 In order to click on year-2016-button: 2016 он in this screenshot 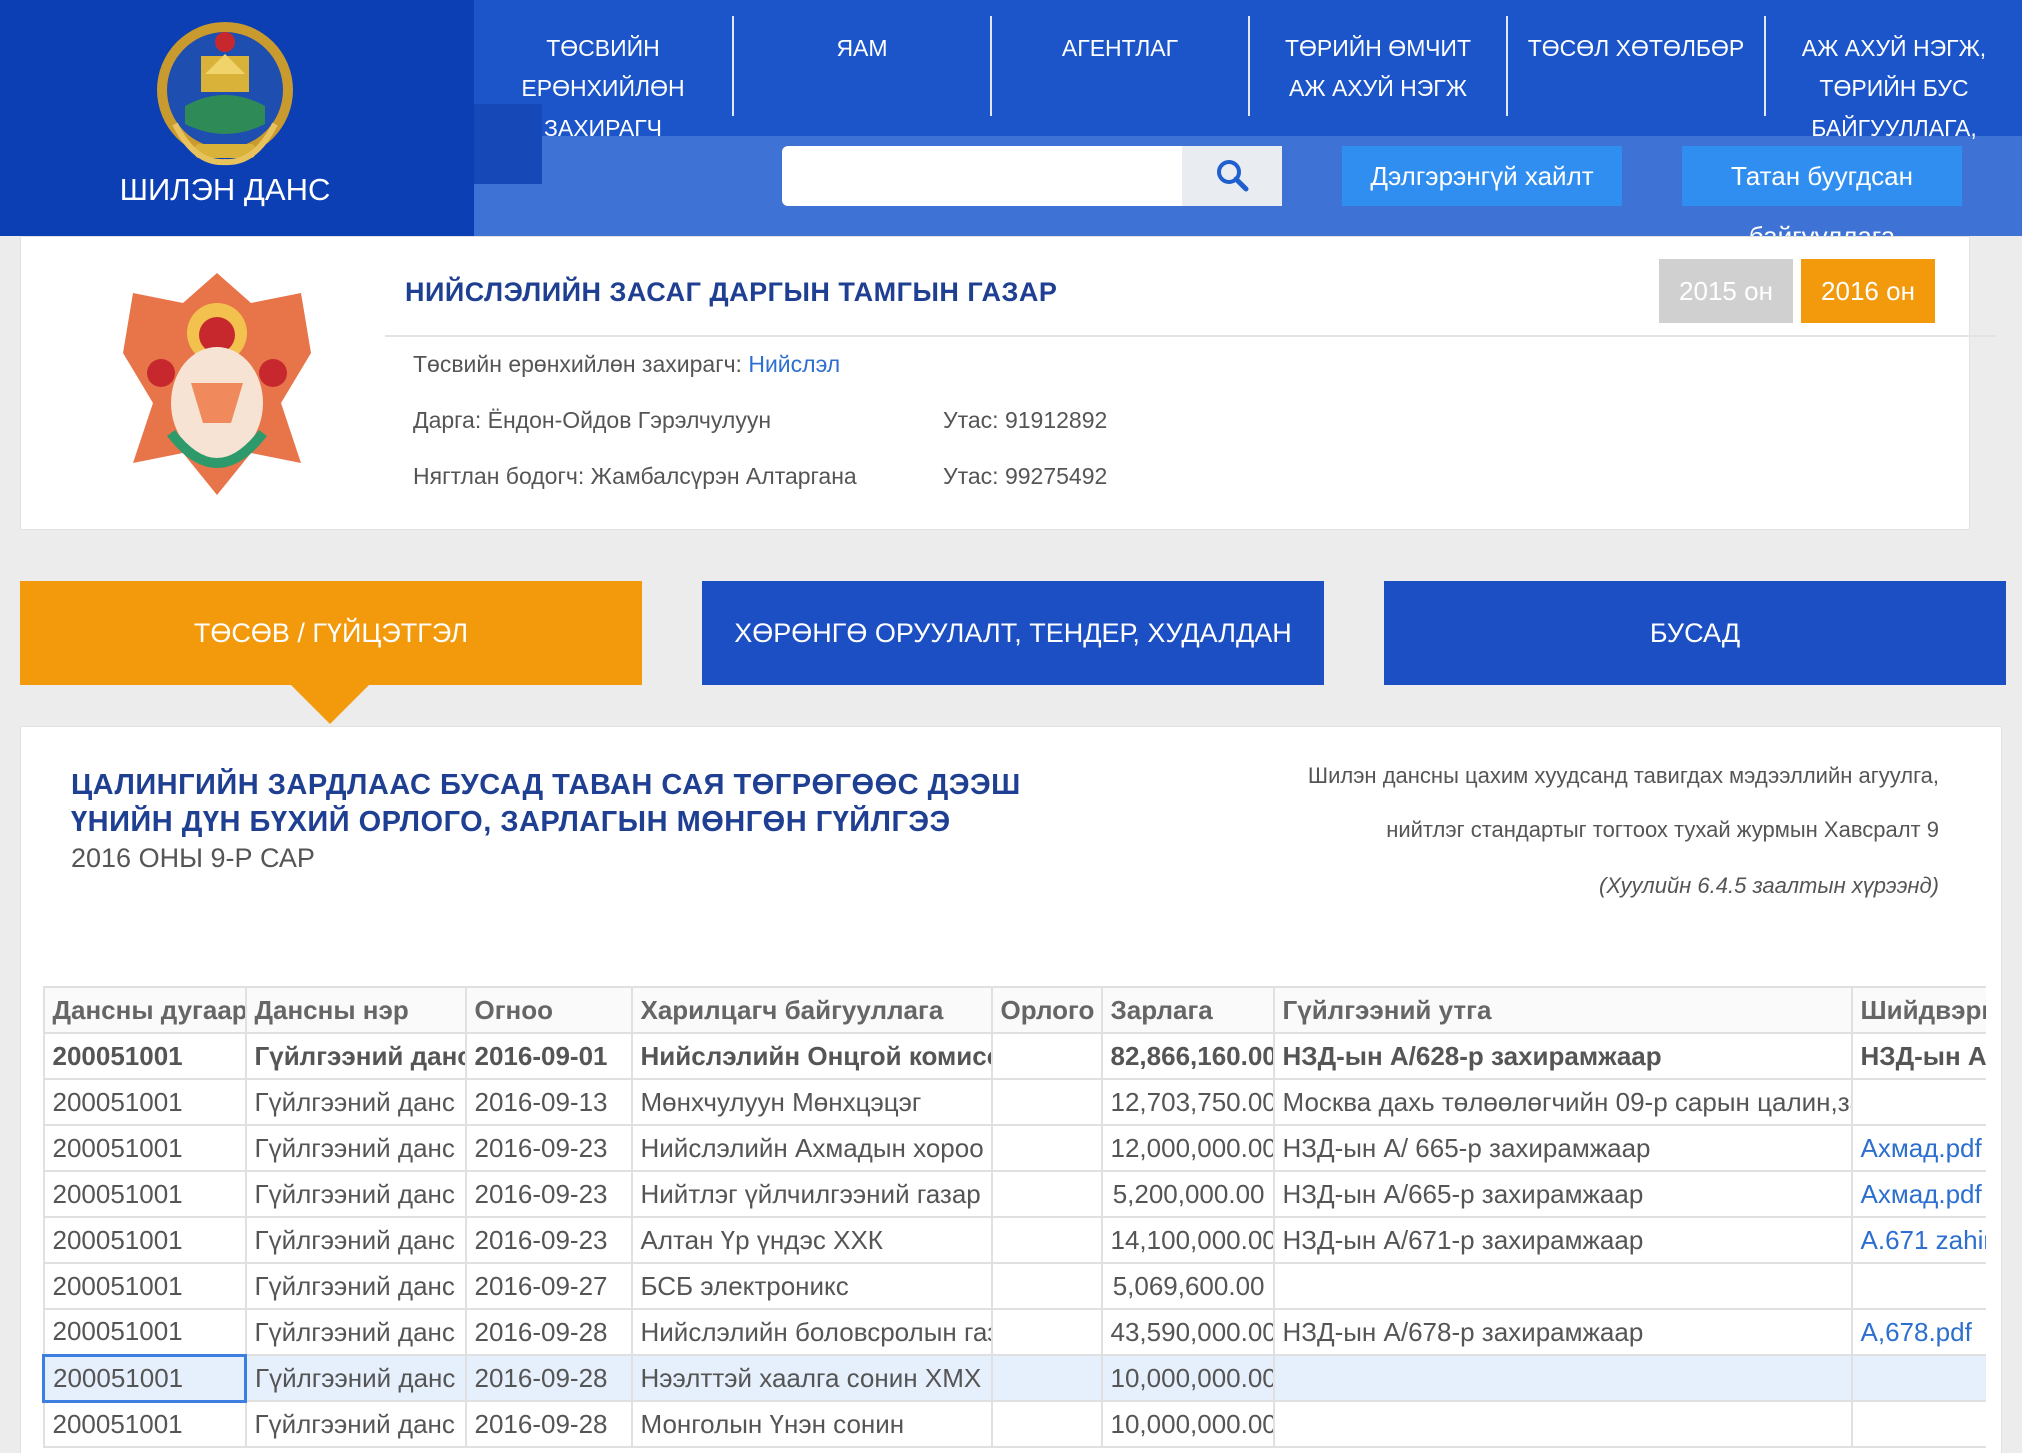, I will do `click(1868, 291)`.